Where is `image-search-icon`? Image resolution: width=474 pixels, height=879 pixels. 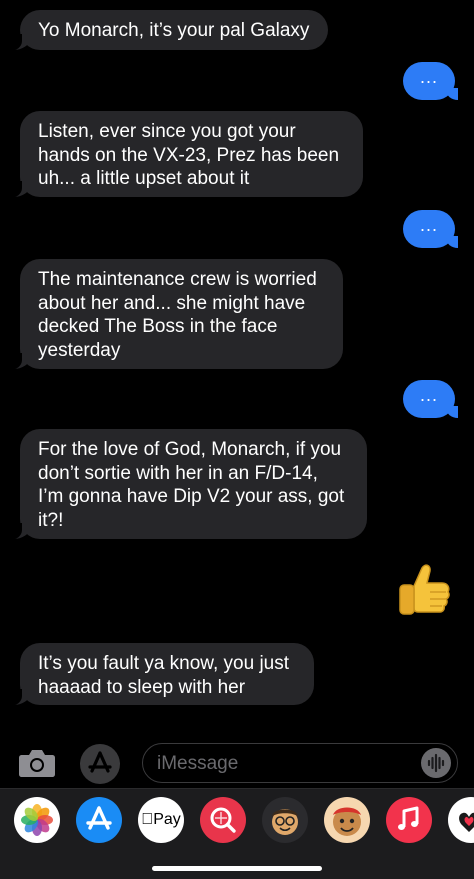
image-search-icon is located at coordinates (223, 820).